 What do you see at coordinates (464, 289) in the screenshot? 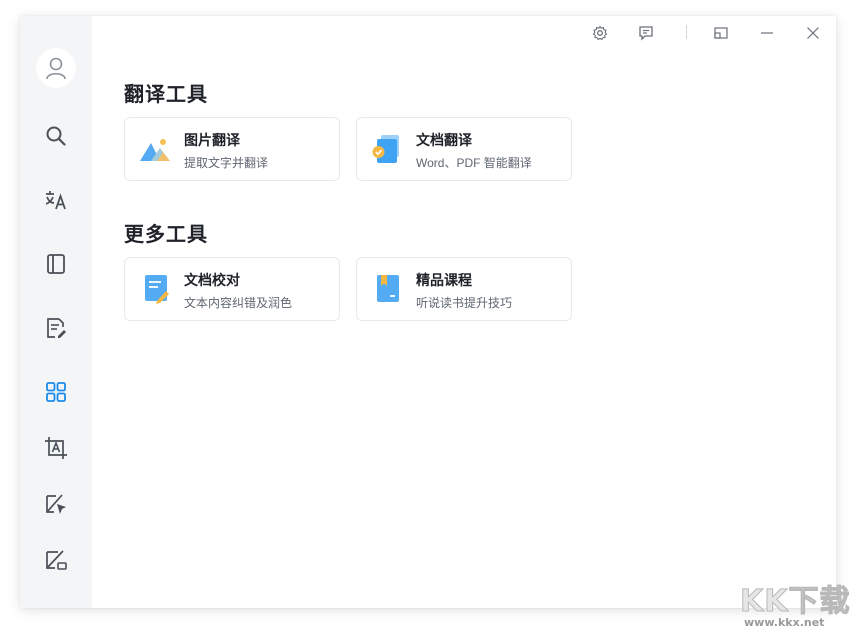
I see `card-premium-course: 精品课程 听说读书提升技巧` at bounding box center [464, 289].